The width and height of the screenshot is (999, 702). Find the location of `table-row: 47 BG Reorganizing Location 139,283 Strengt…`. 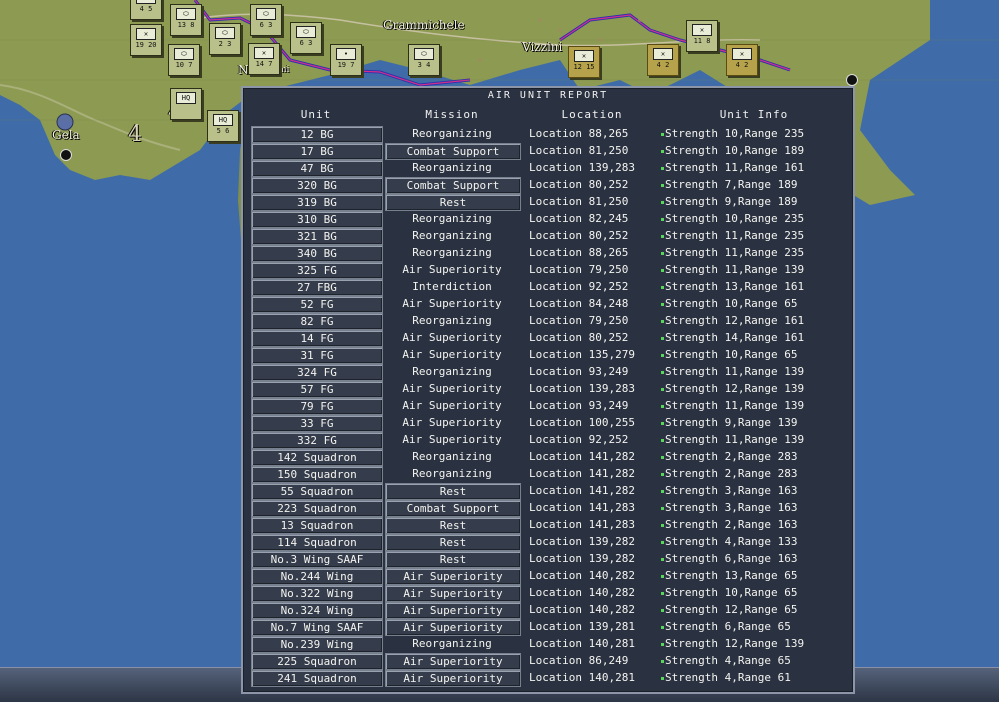

table-row: 47 BG Reorganizing Location 139,283 Strengt… is located at coordinates (548, 168).